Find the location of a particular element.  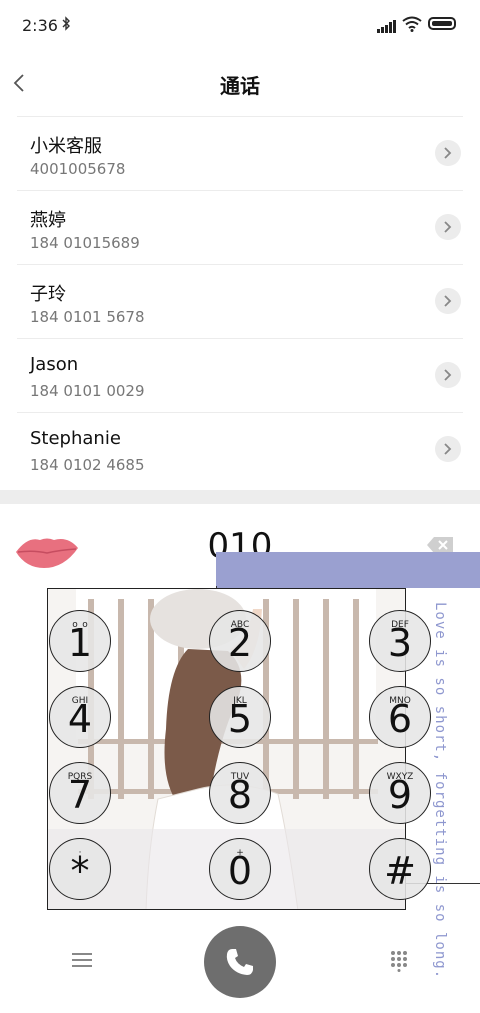

bottom-bar is located at coordinates (240, 967).